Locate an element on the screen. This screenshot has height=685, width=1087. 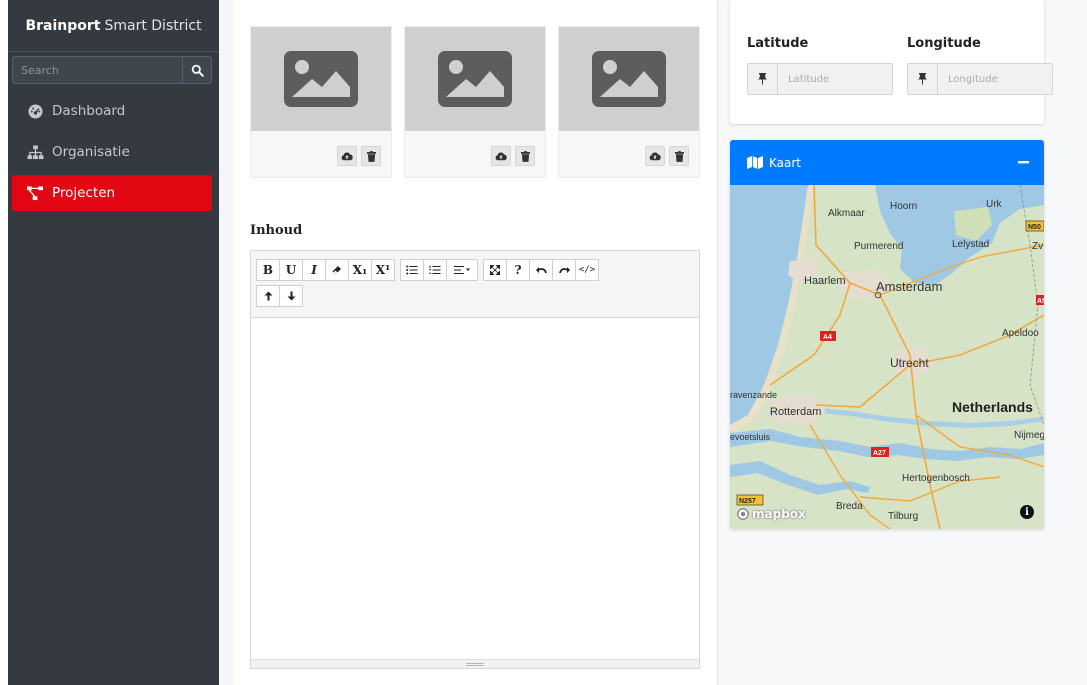
unordered-list-button is located at coordinates (412, 270).